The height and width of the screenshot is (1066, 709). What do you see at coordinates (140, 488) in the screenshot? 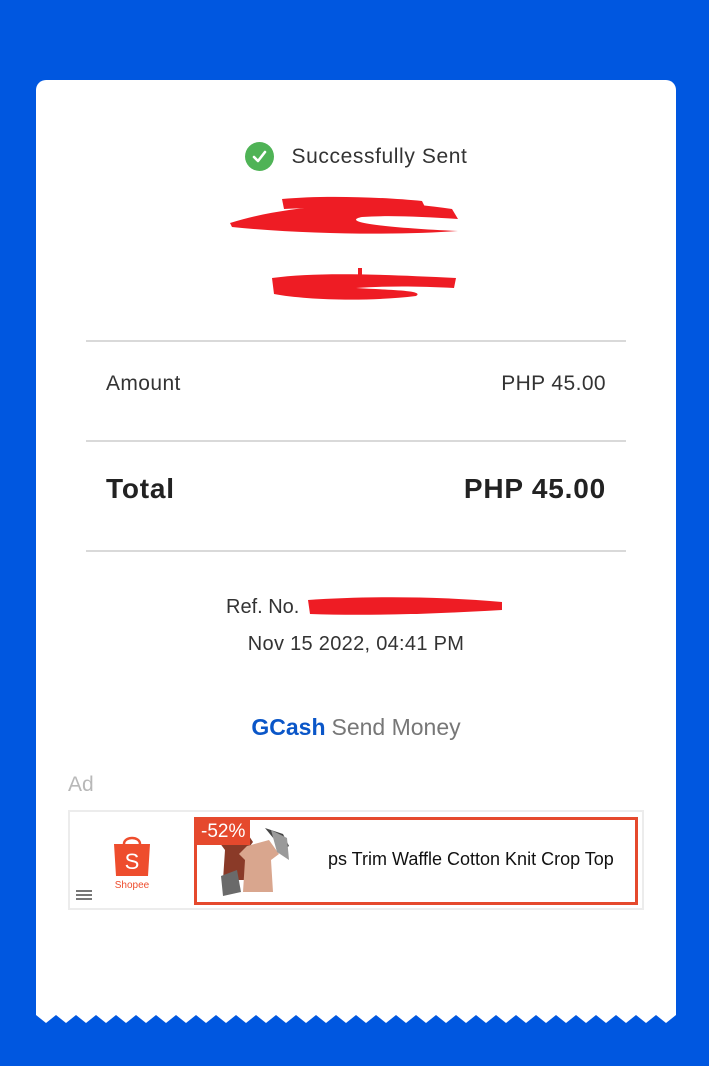
I see `total-label: Total` at bounding box center [140, 488].